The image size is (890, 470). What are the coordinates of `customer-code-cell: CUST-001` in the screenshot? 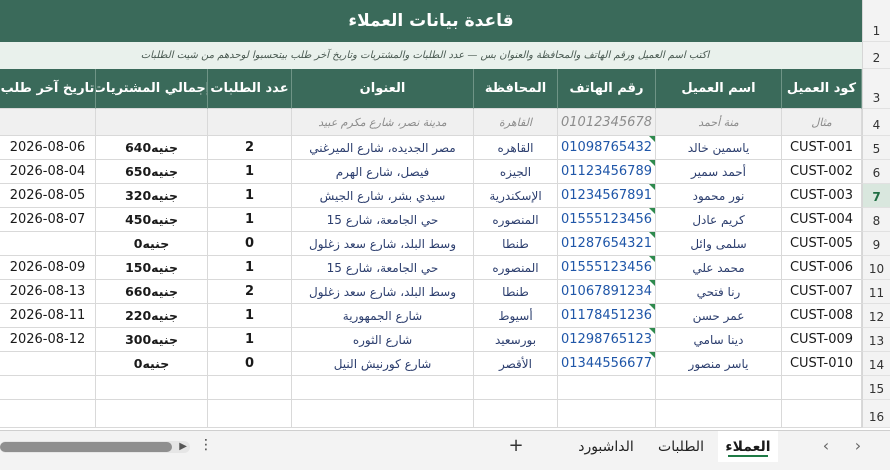 It's located at (822, 148).